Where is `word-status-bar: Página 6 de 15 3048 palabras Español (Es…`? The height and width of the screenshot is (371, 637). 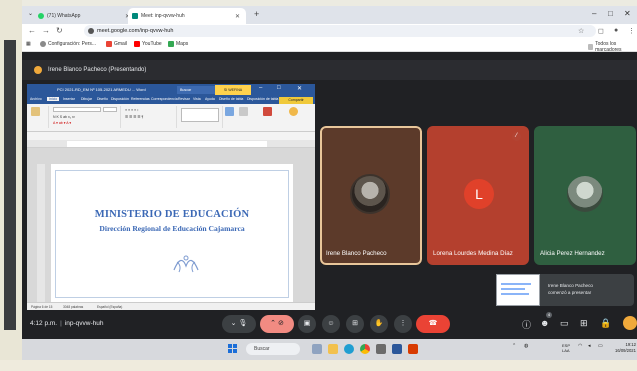
word-status-bar: Página 6 de 15 3048 palabras Español (Es… is located at coordinates (171, 306).